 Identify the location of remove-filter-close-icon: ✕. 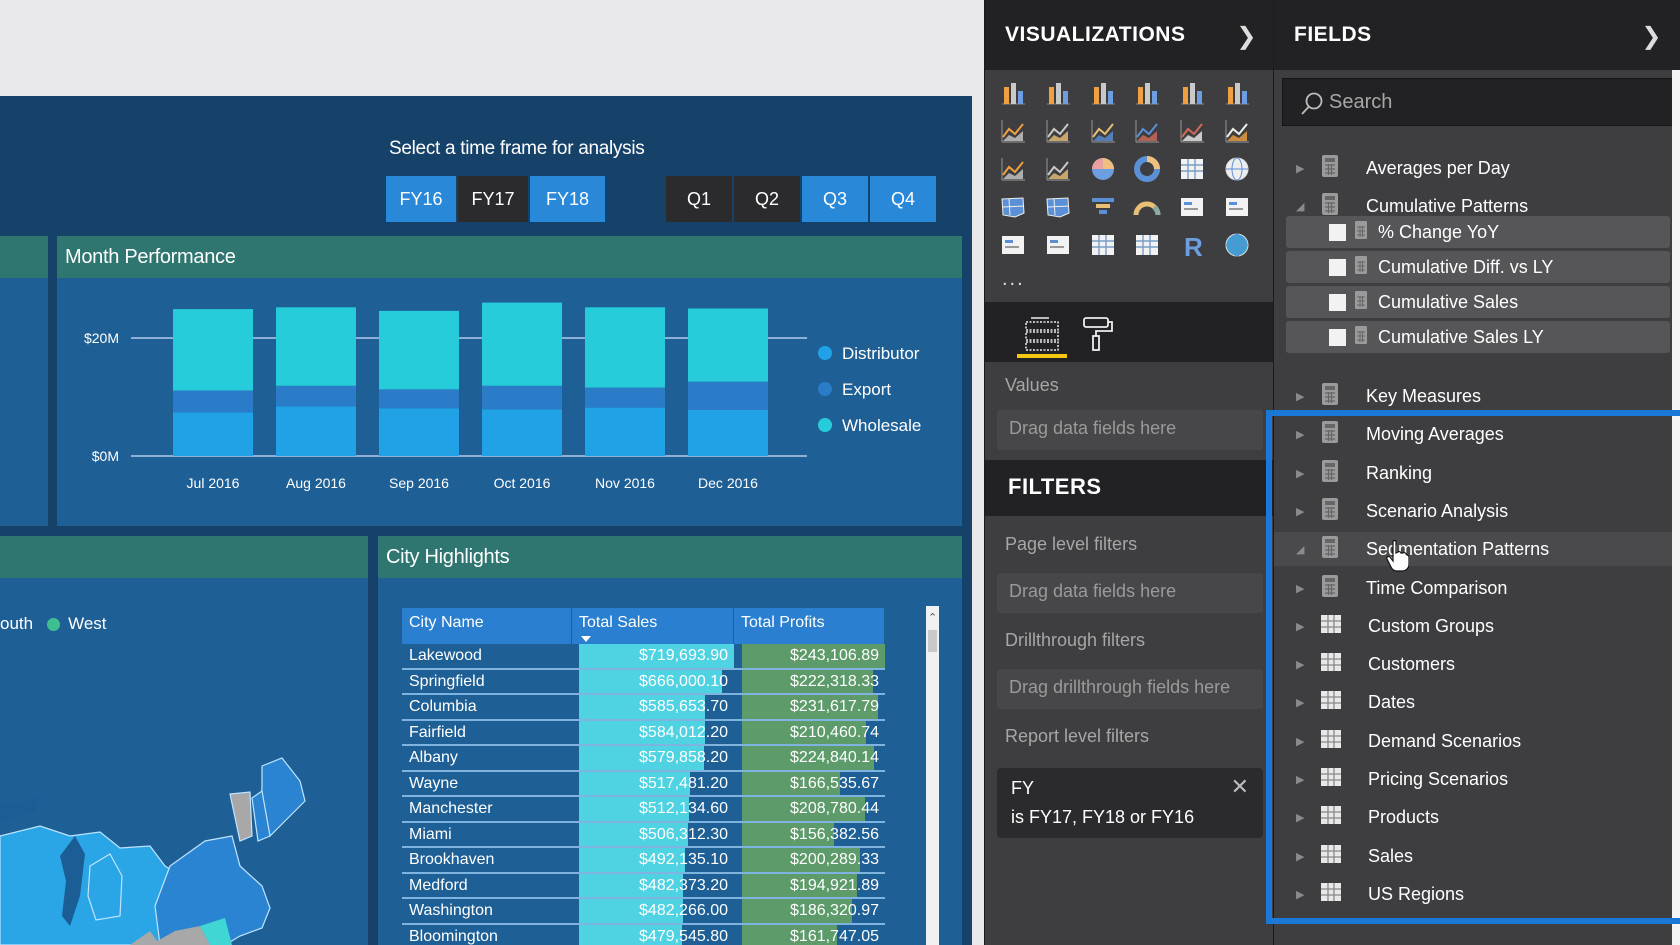
(1240, 787).